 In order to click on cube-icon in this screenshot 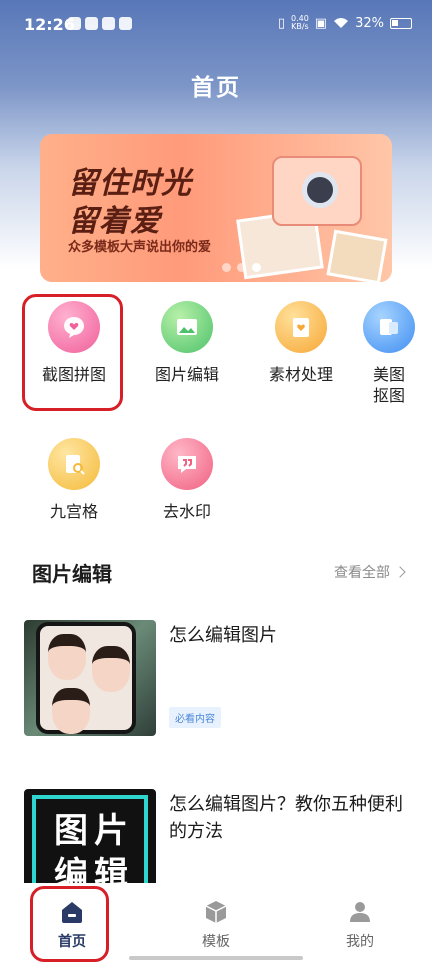, I will do `click(216, 912)`.